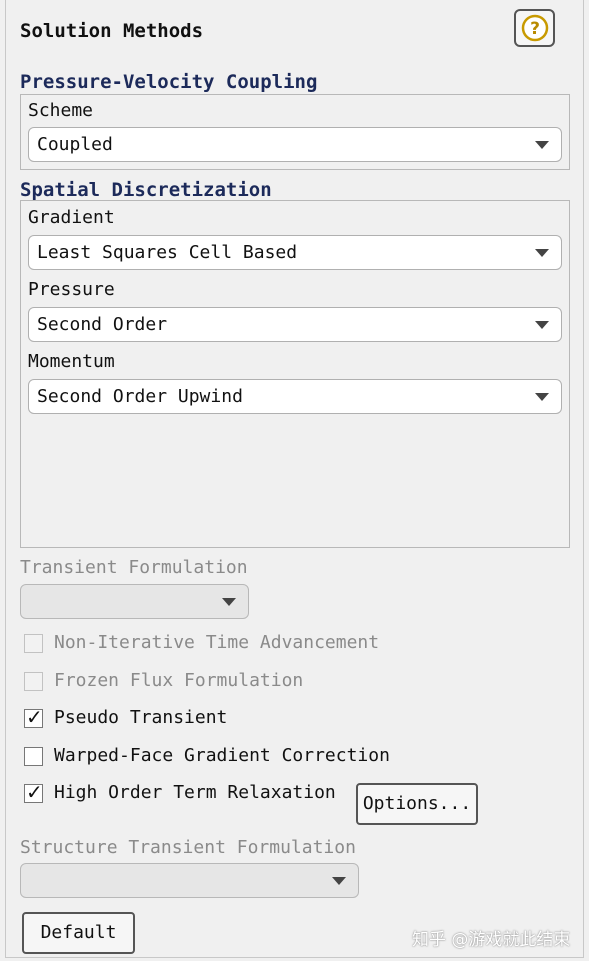 Image resolution: width=589 pixels, height=961 pixels. Describe the element at coordinates (188, 847) in the screenshot. I see `structure-transient-label: Structure Transient Formulation` at that location.